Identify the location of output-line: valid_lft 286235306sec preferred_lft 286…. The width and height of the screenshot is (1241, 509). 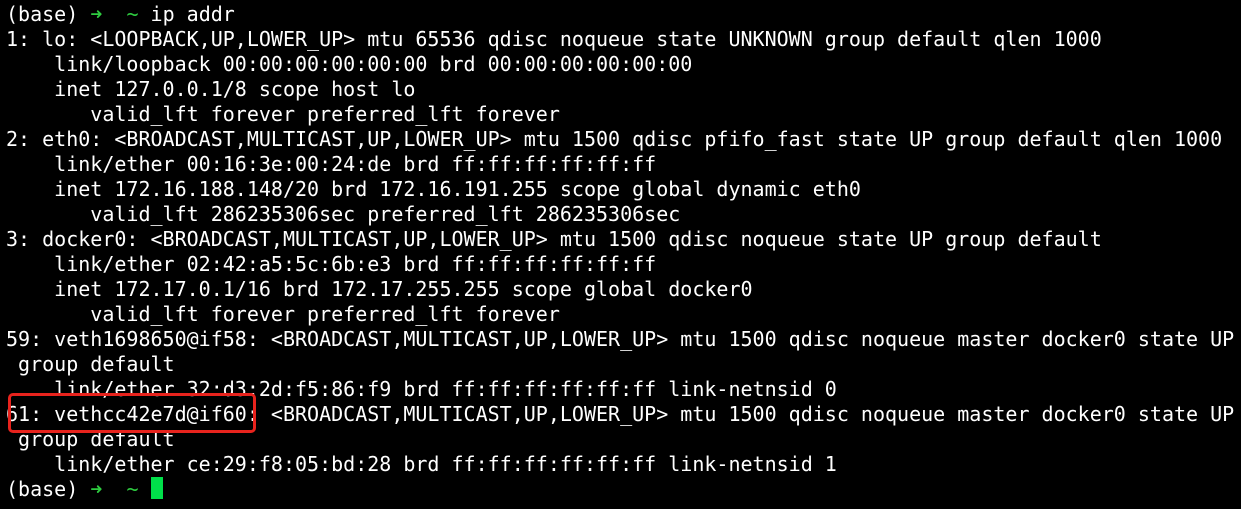
(343, 214).